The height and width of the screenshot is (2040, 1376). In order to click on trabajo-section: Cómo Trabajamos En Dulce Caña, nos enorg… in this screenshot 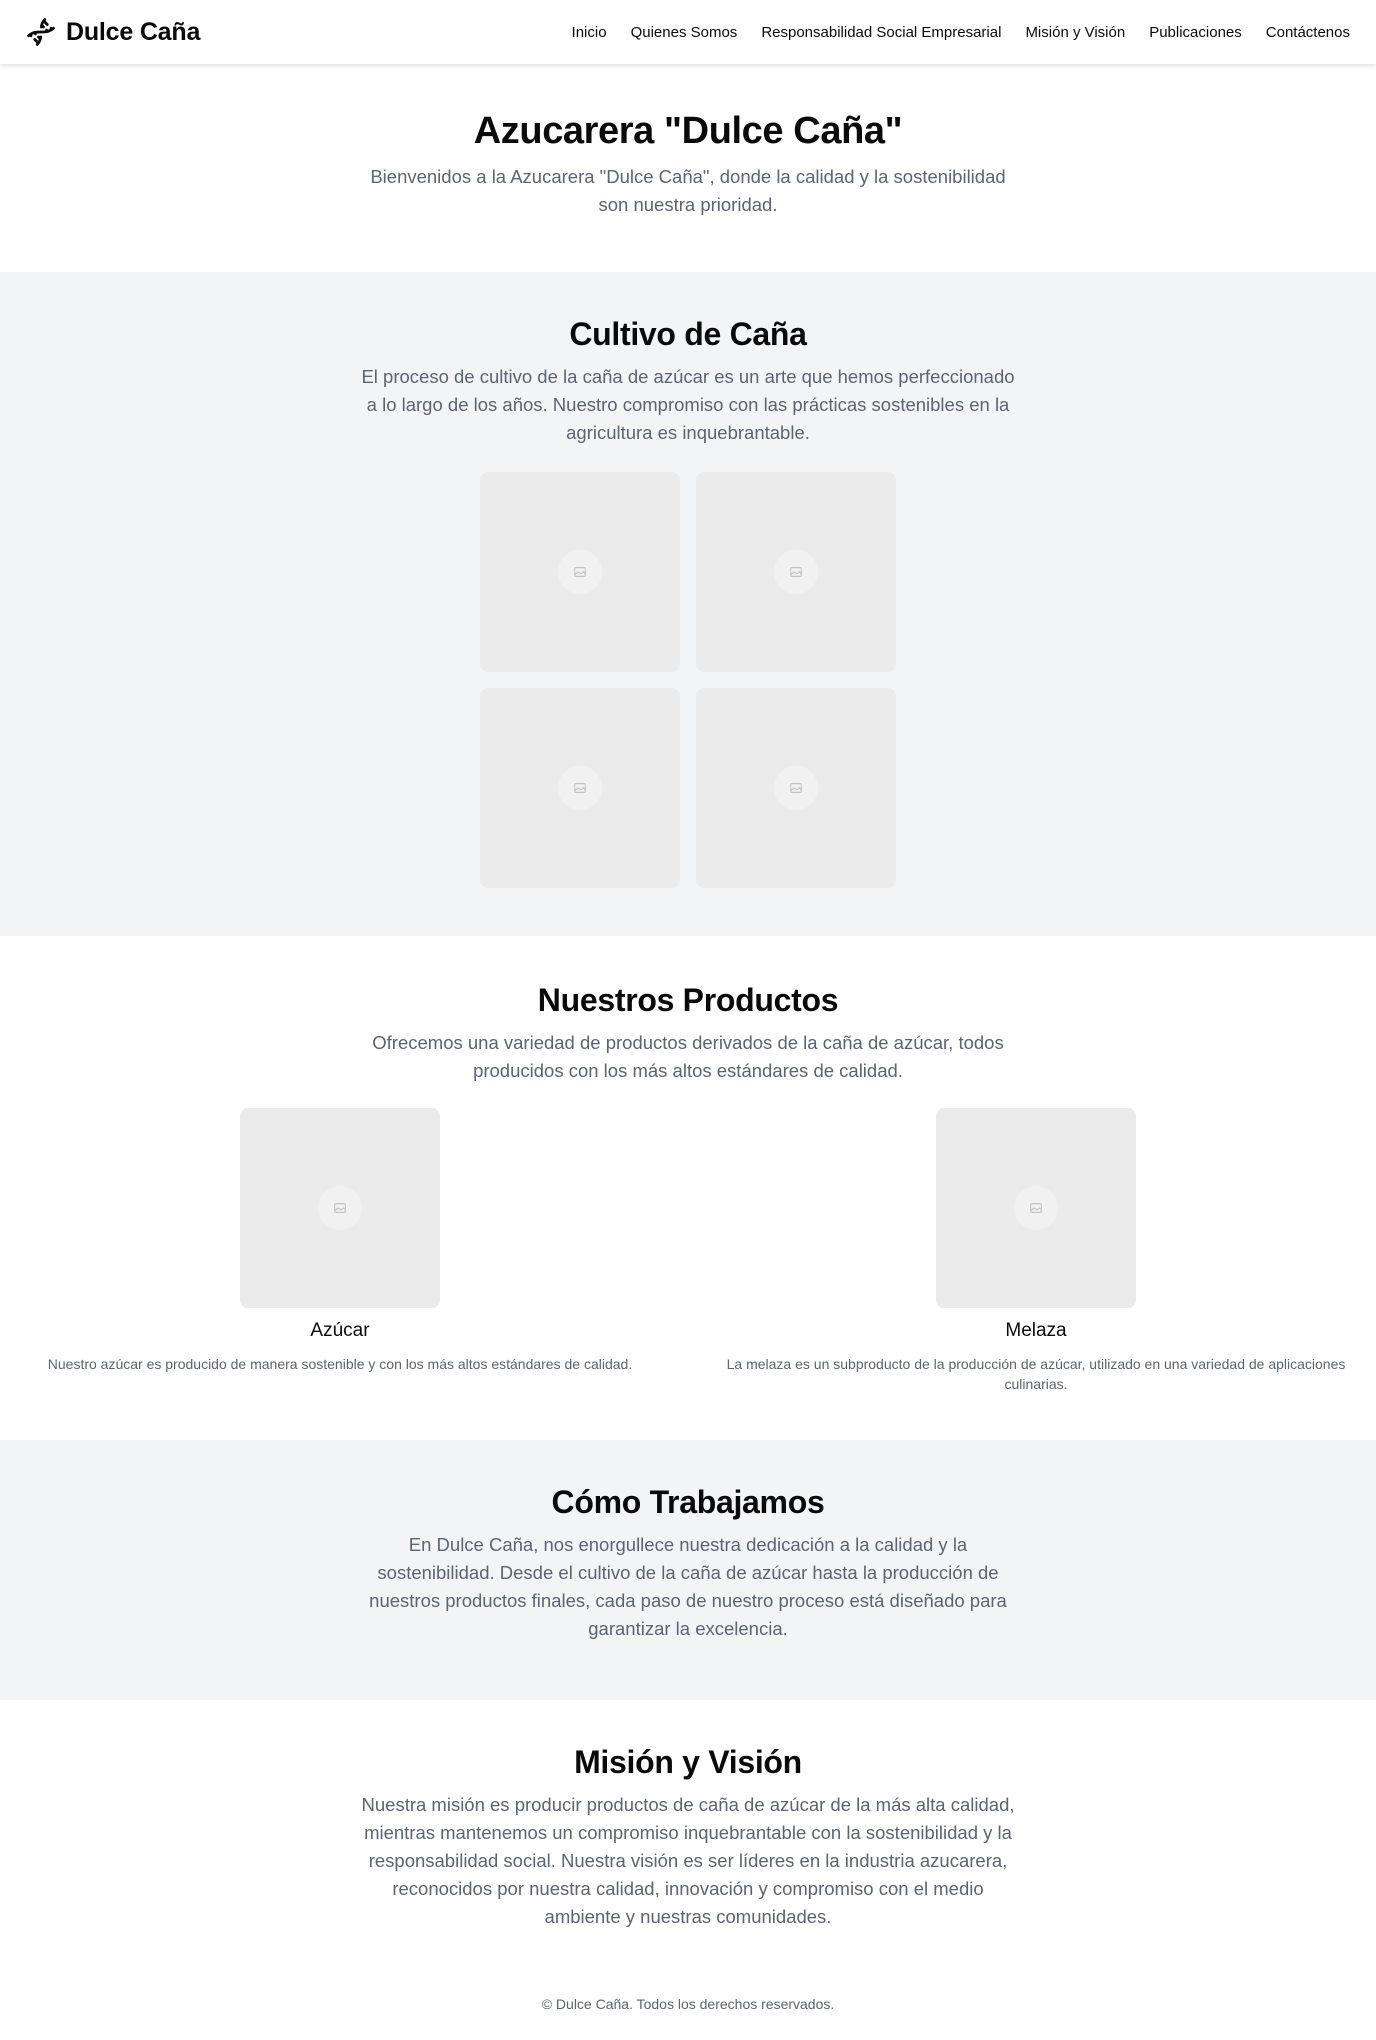, I will do `click(688, 1570)`.